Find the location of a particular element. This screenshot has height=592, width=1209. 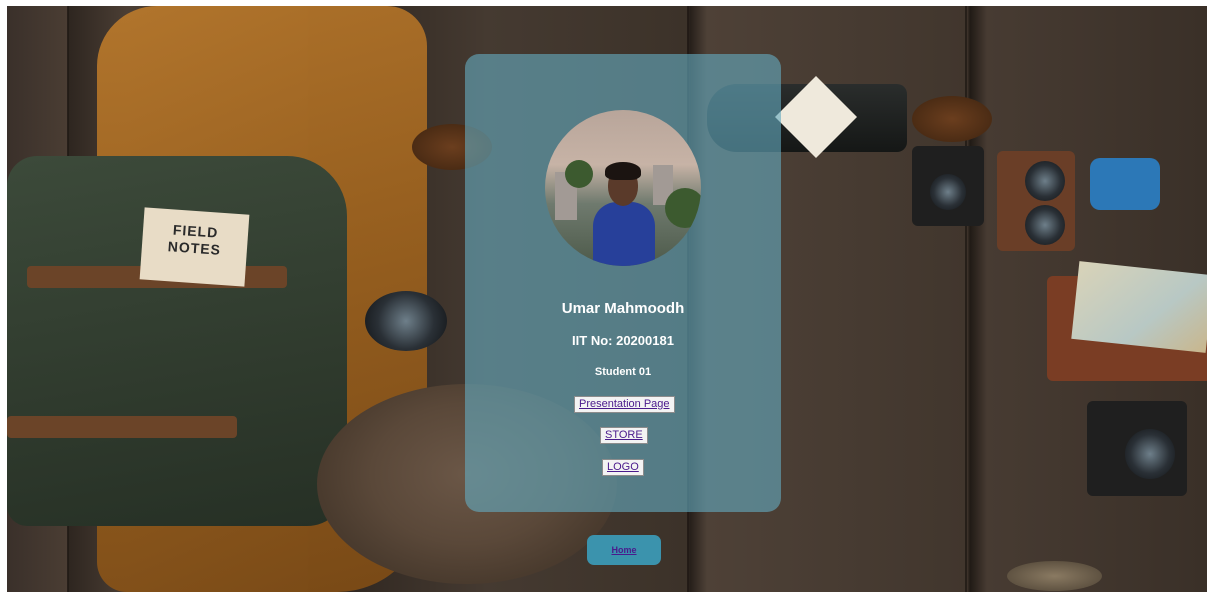

wood-slice-prop is located at coordinates (1054, 576).